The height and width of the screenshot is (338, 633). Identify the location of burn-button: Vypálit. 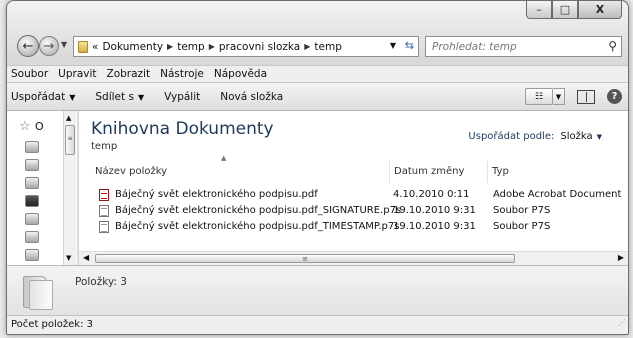
(182, 97).